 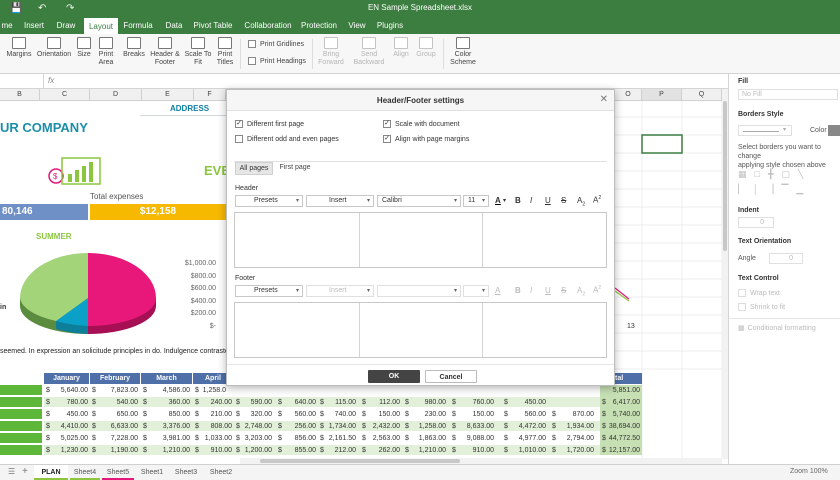 What do you see at coordinates (257, 426) in the screenshot?
I see `table-cell: 2,748.00` at bounding box center [257, 426].